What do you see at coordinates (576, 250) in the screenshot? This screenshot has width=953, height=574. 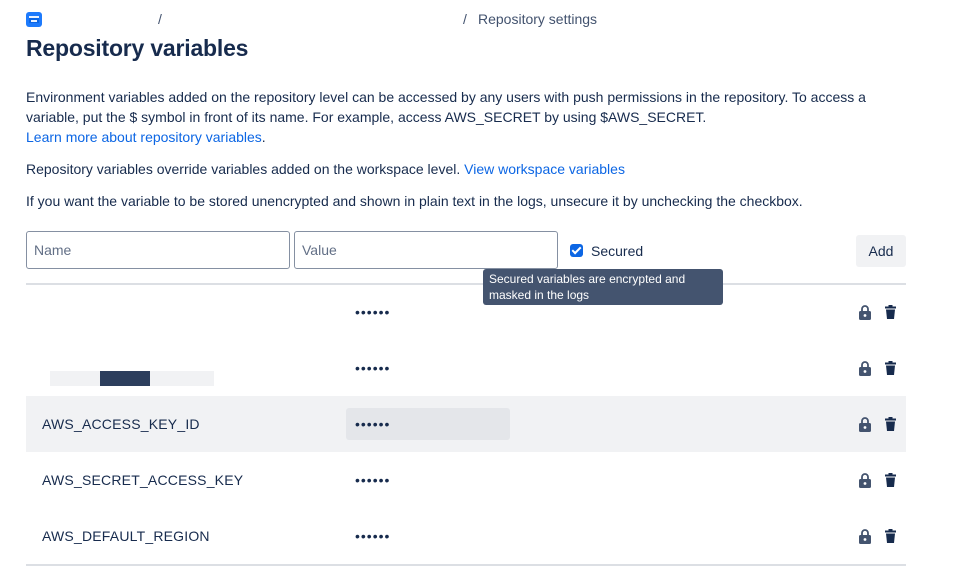 I see `secured-checkbox` at bounding box center [576, 250].